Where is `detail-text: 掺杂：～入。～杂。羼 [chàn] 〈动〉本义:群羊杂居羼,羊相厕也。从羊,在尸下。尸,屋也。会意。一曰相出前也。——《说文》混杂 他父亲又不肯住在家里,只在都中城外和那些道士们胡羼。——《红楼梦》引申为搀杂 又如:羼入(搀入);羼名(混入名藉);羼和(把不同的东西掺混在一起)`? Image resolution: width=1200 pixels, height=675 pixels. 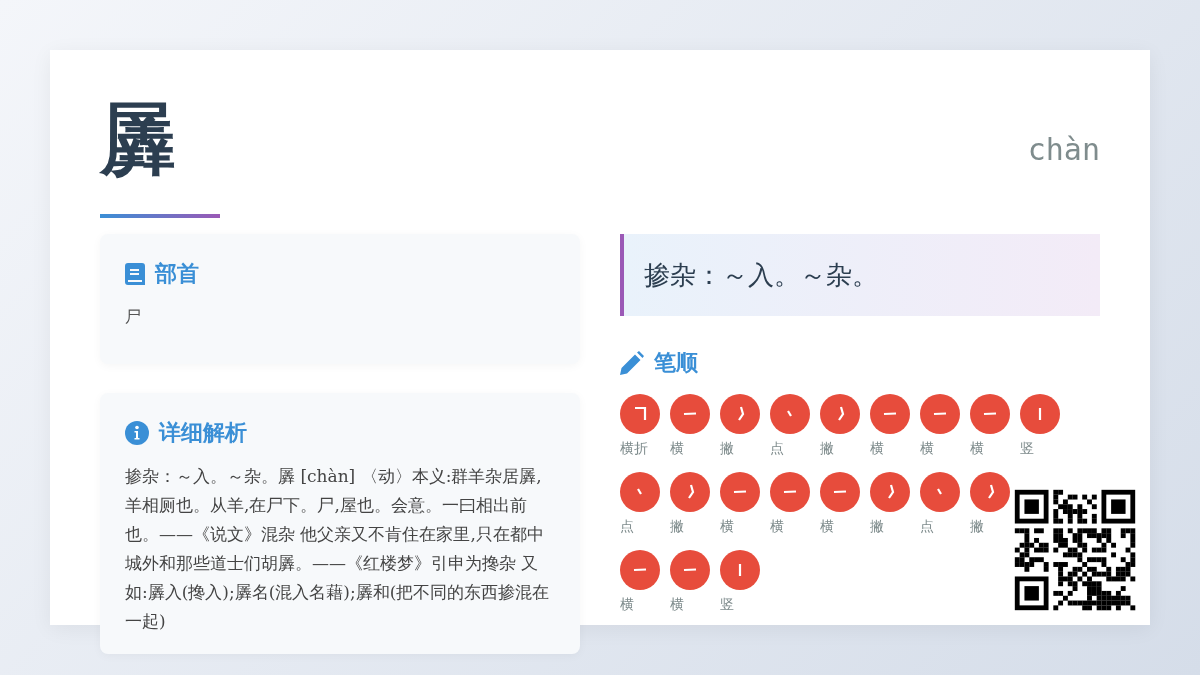
detail-text: 掺杂：～入。～杂。羼 [chàn] 〈动〉本义:群羊杂居羼,羊相厕也。从羊,在尸下。尸,屋也。会意。一曰相出前也。——《说文》混杂 他父亲又不肯住在家里,只在都中城外和那些道士们胡羼。——《红楼梦》引申为搀杂 又如:羼入(搀入);羼名(混入名藉);羼和(把不同的东西掺混在一起) is located at coordinates (338, 549).